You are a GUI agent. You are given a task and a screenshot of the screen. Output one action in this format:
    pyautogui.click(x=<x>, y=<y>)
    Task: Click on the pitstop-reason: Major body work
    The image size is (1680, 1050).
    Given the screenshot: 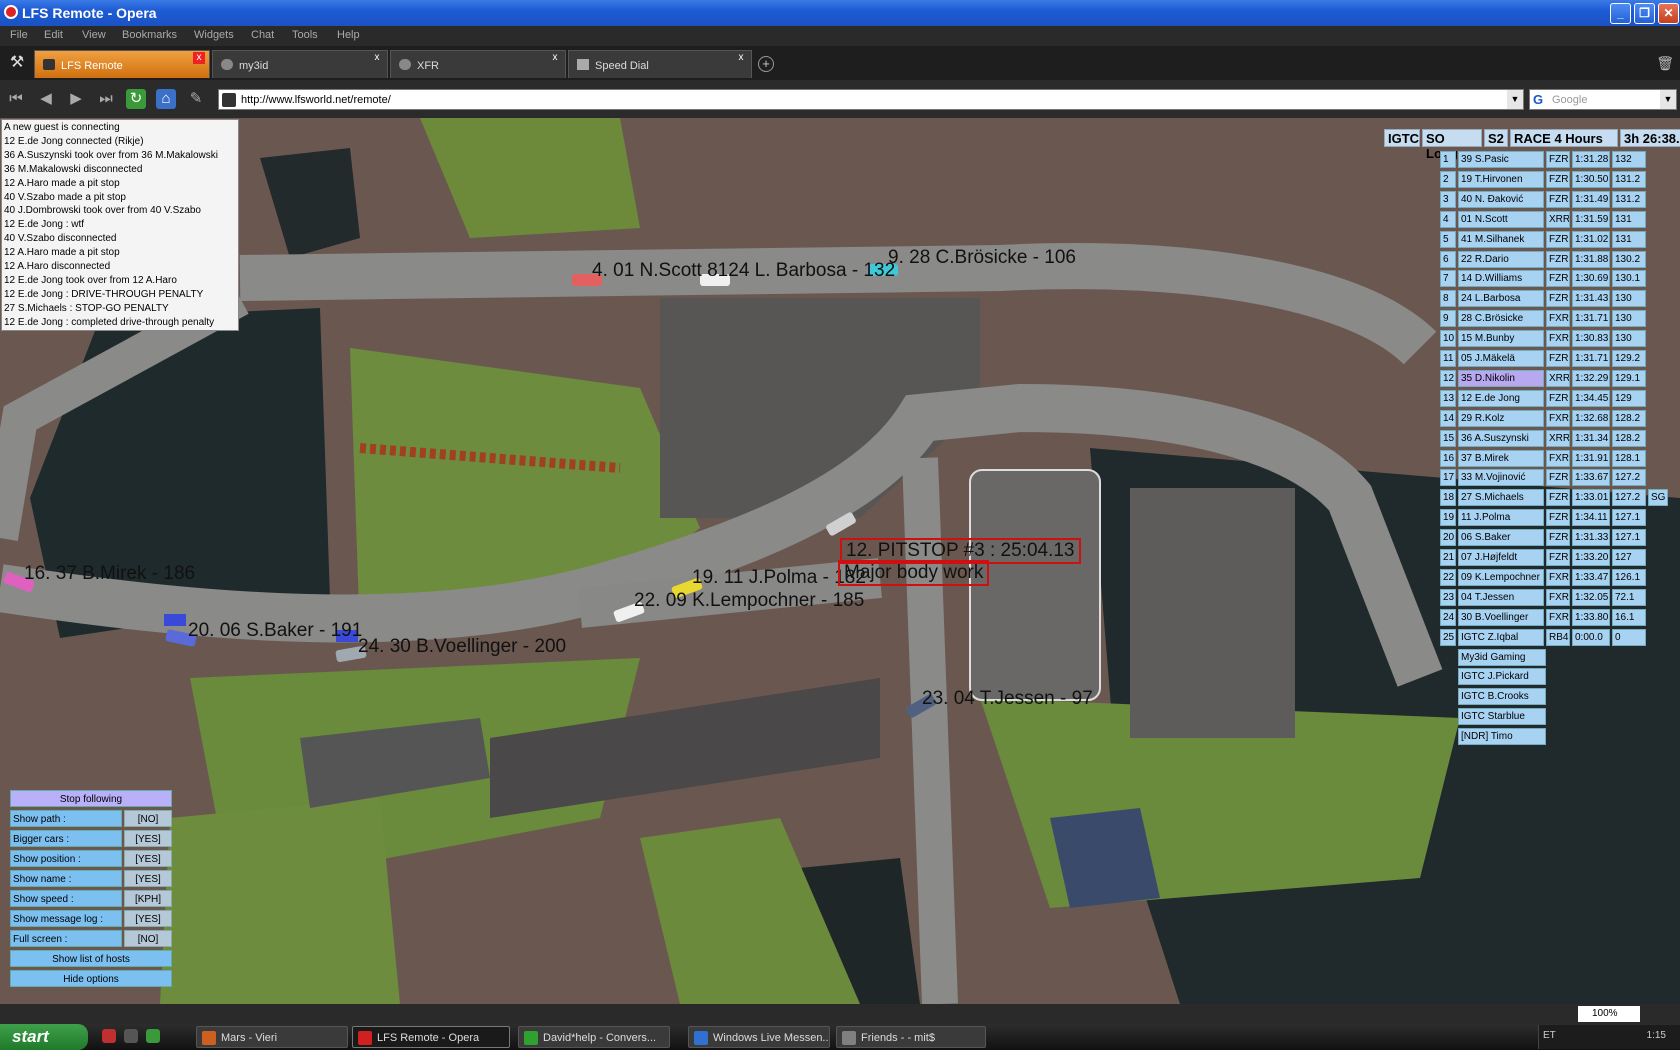 What is the action you would take?
    pyautogui.click(x=914, y=573)
    